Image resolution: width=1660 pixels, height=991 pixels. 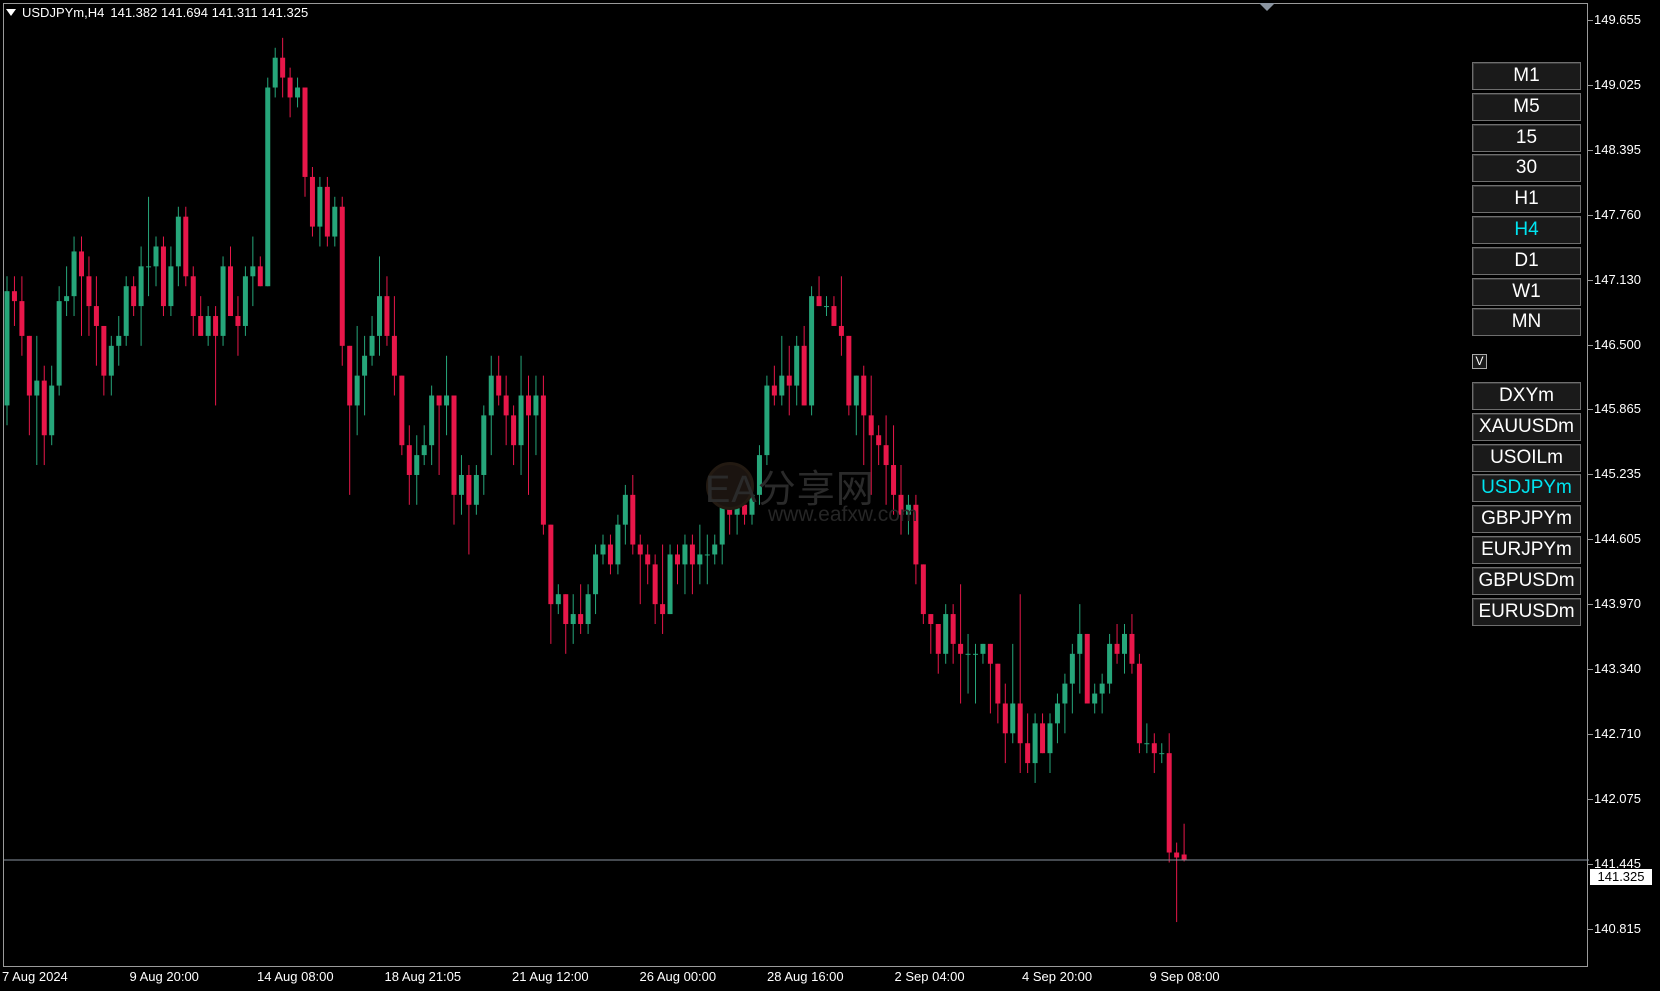 I want to click on price-tick-label: 149.025, so click(x=1617, y=84).